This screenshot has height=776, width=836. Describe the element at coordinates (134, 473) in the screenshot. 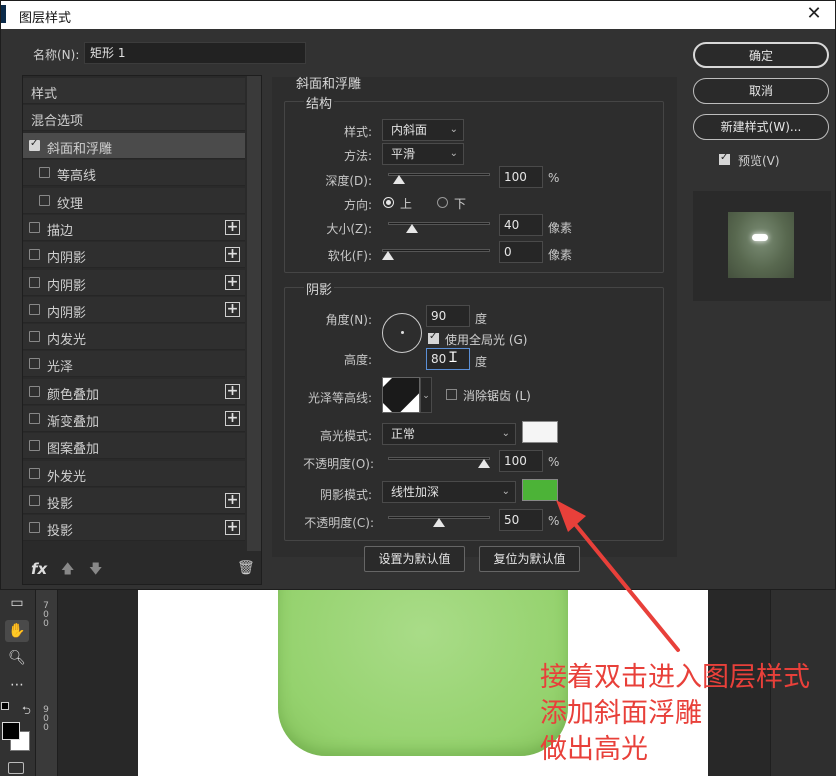

I see `style-item: 外发光` at that location.